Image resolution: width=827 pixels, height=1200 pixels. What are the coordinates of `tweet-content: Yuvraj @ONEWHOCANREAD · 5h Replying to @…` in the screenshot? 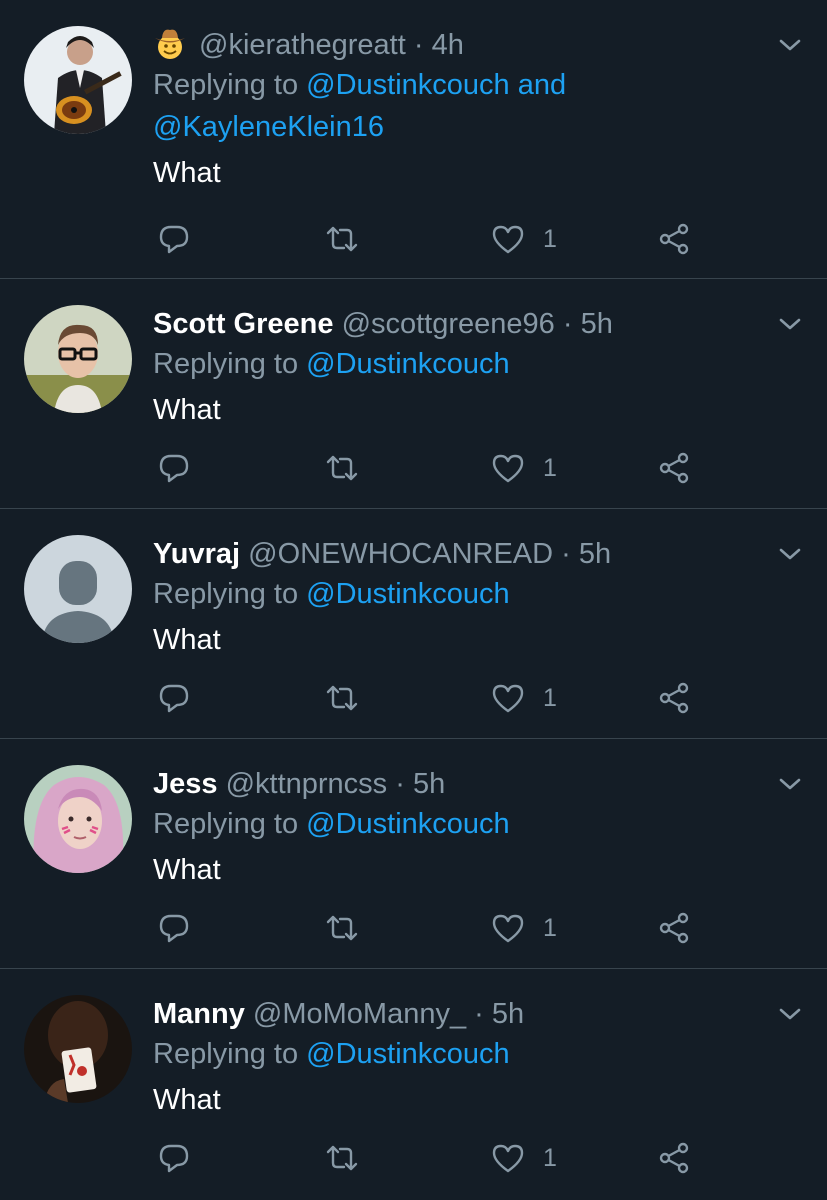 It's located at (460, 599).